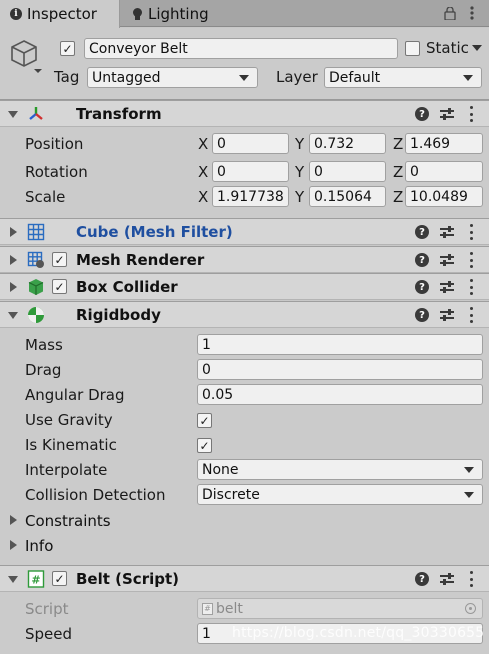 The image size is (489, 654). I want to click on transform-foldout-arrow-icon, so click(13, 114).